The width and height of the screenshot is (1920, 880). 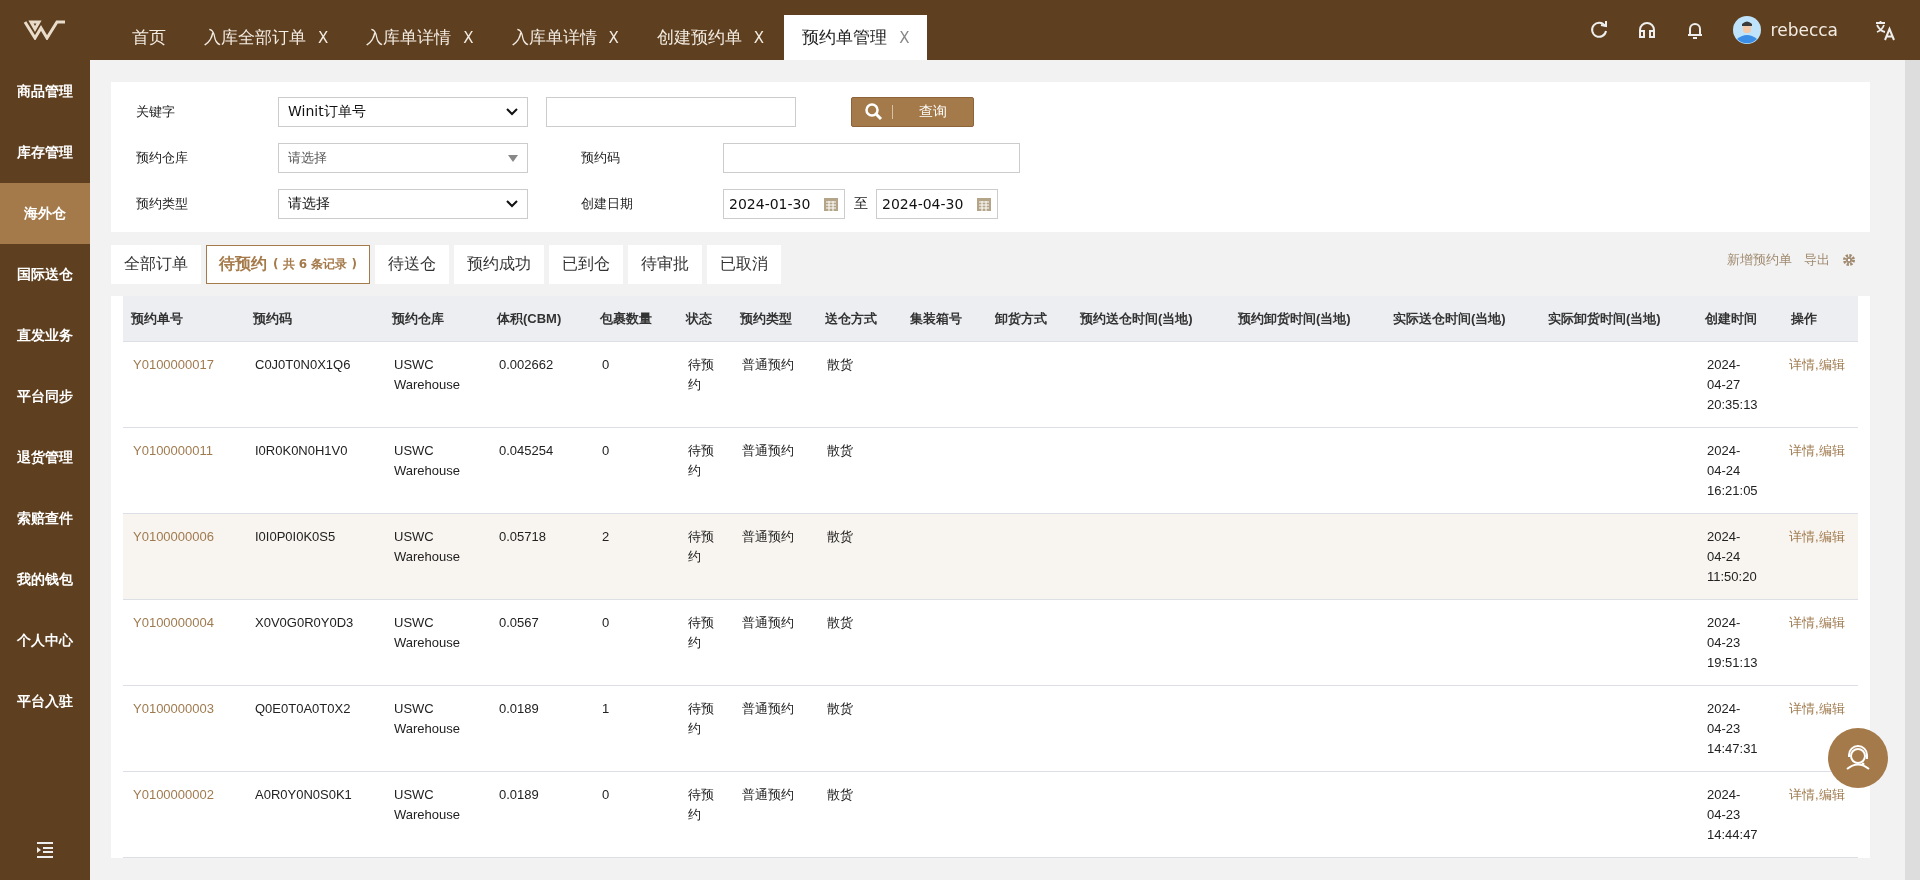 I want to click on table-cell: 2024-04-23 19:51:13, so click(x=1732, y=642).